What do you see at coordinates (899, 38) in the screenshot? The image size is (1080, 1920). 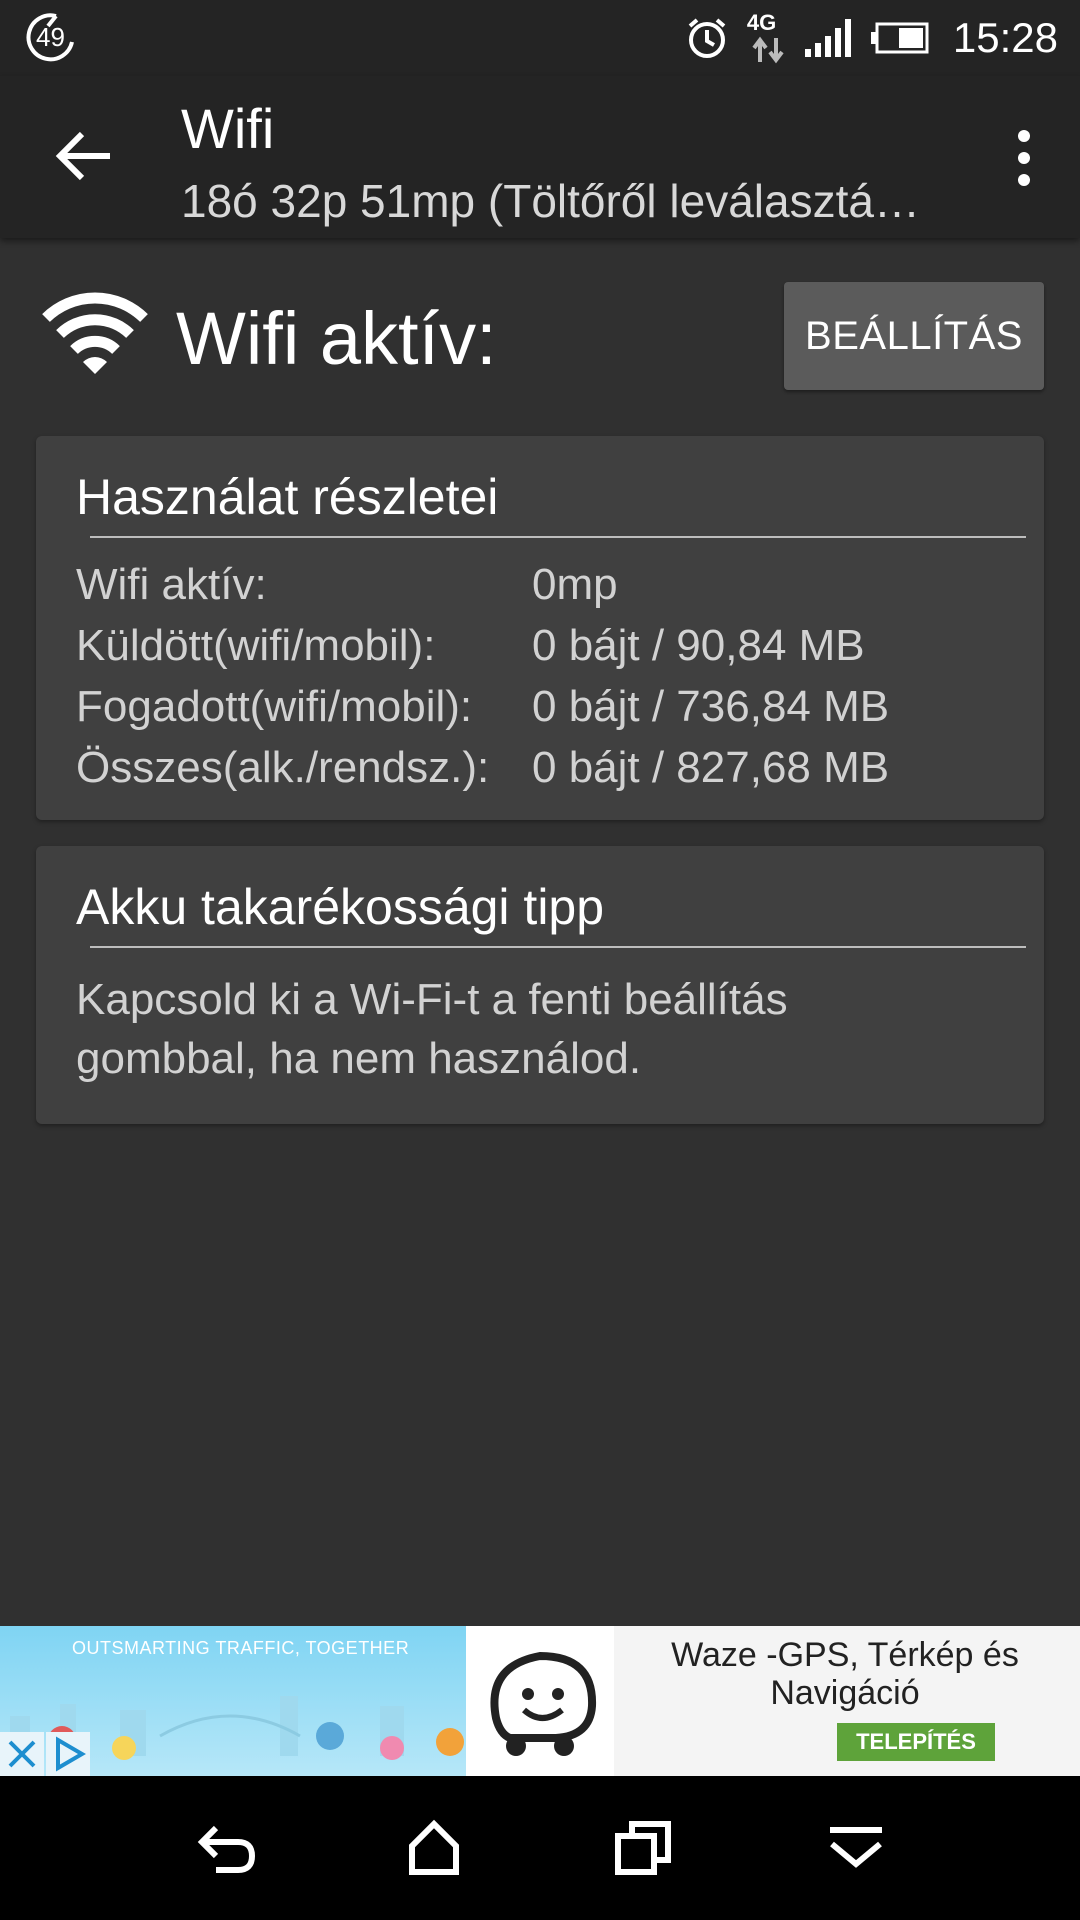 I see `battery-icon` at bounding box center [899, 38].